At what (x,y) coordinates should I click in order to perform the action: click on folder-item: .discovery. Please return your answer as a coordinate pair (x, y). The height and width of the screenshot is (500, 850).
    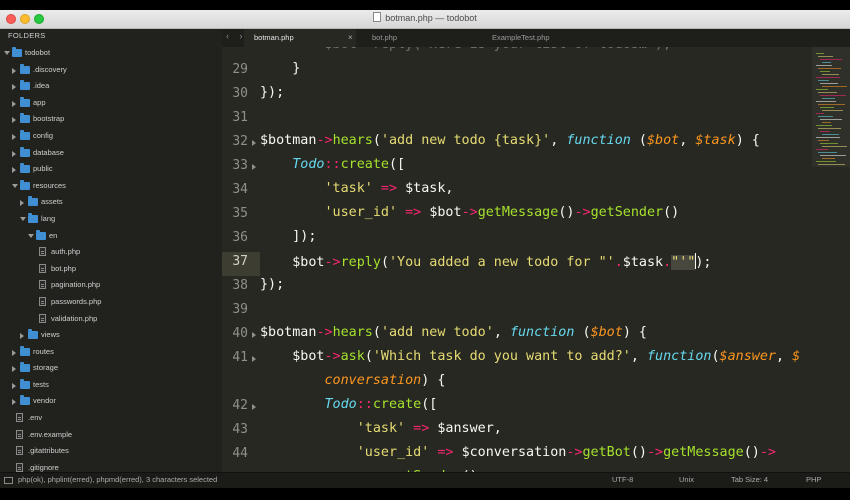
    Looking at the image, I should click on (111, 70).